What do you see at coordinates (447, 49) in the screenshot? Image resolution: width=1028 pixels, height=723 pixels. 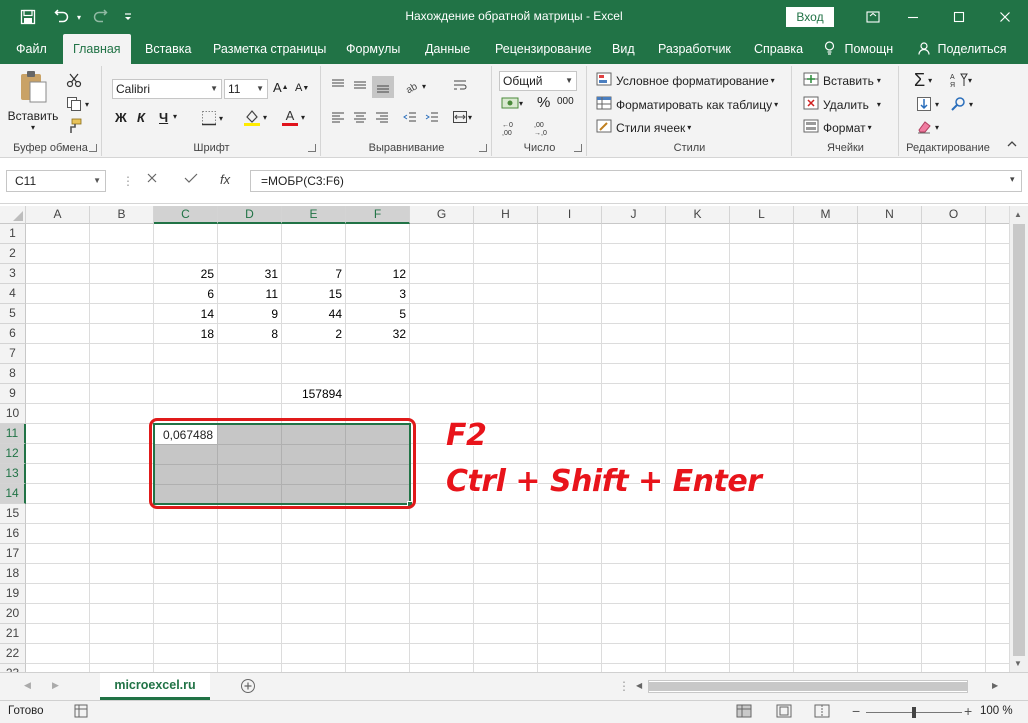 I see `tab-data: Данные` at bounding box center [447, 49].